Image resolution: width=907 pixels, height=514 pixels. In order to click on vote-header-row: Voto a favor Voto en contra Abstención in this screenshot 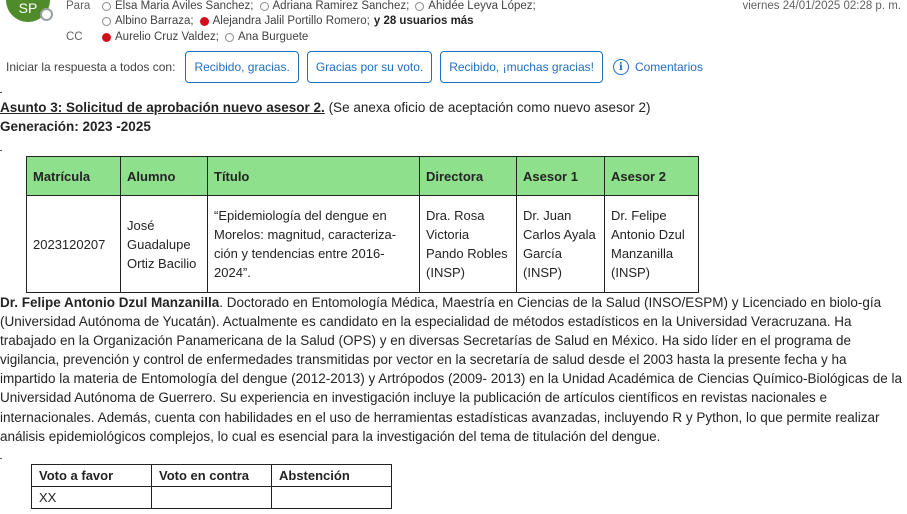, I will do `click(211, 475)`.